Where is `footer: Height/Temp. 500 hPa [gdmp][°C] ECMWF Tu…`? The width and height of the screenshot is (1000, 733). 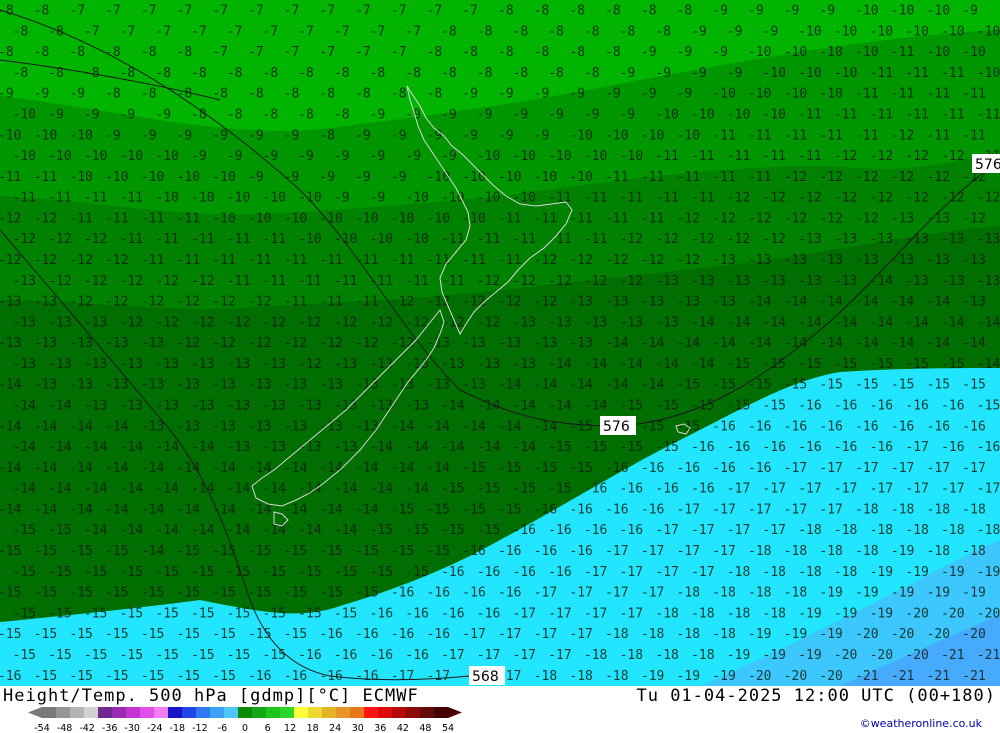
footer: Height/Temp. 500 hPa [gdmp][°C] ECMWF Tu… is located at coordinates (500, 709).